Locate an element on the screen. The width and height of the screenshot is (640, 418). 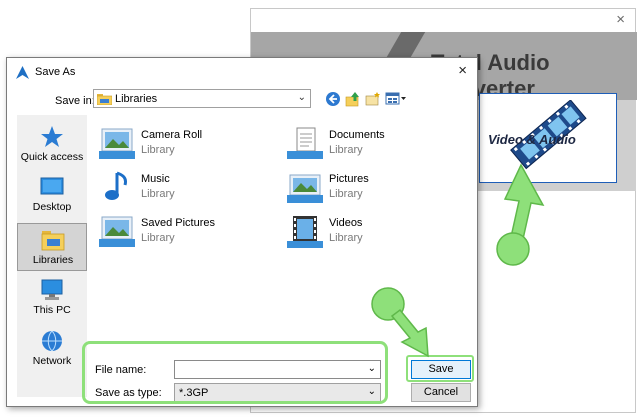
list-item-videos: Videos Library is located at coordinates (377, 233).